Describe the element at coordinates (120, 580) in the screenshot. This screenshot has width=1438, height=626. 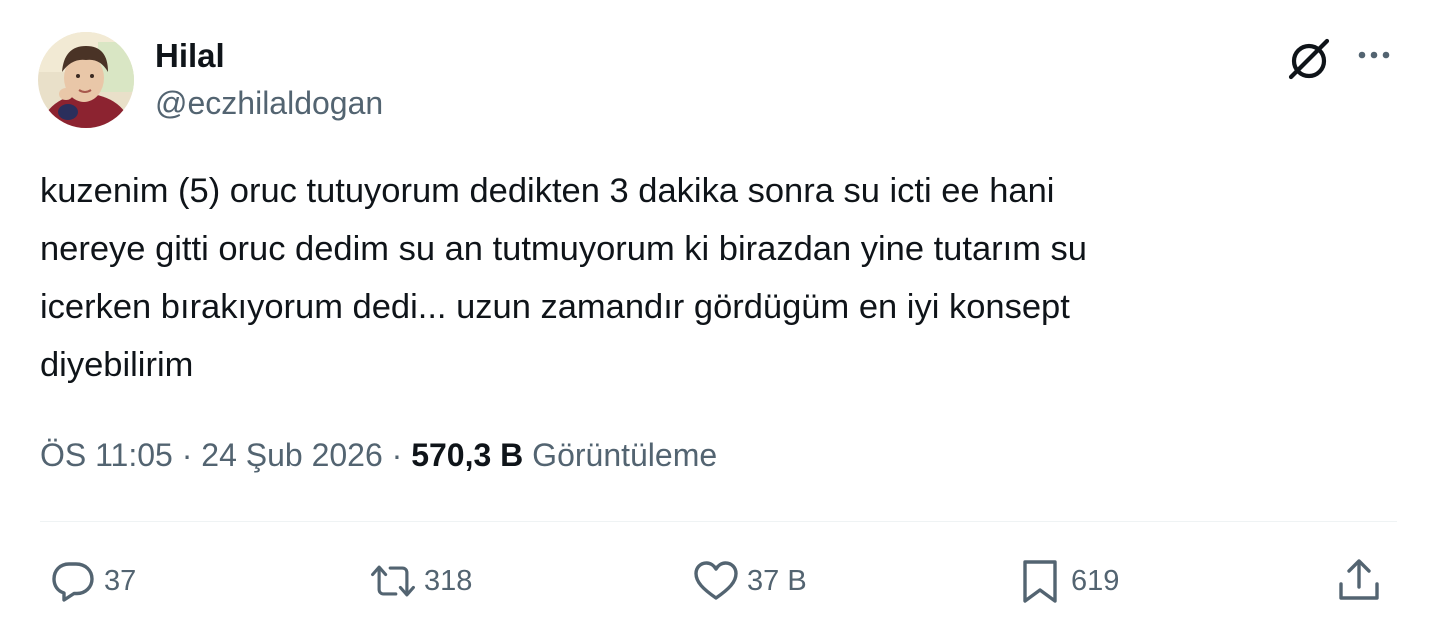
I see `reply-count: 37` at that location.